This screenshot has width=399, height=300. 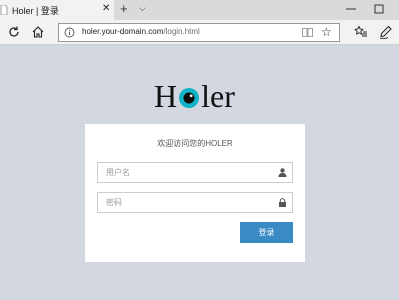 I want to click on logo-text-ler: ler, so click(x=218, y=96).